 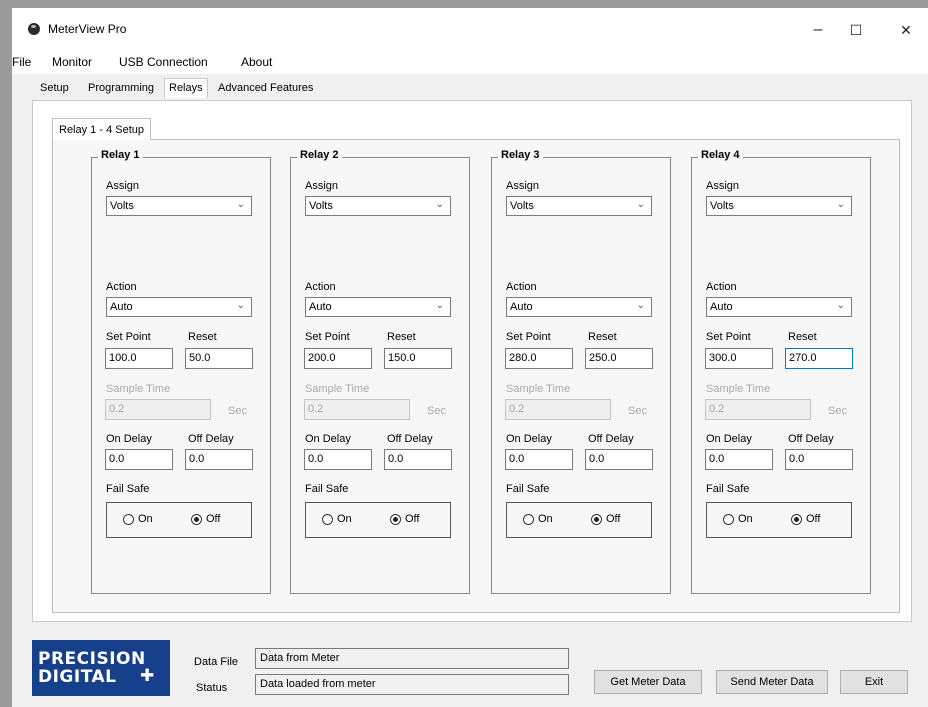 I want to click on minimize-button: –, so click(x=818, y=30).